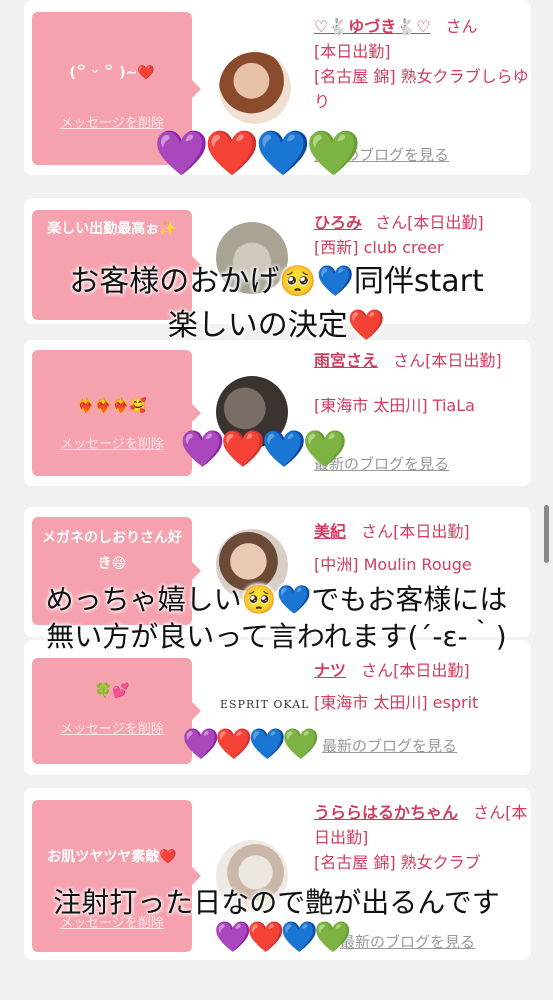  Describe the element at coordinates (112, 406) in the screenshot. I see `message-text: ❤️‍🔥❤️‍🔥❤️‍🔥🥰` at that location.